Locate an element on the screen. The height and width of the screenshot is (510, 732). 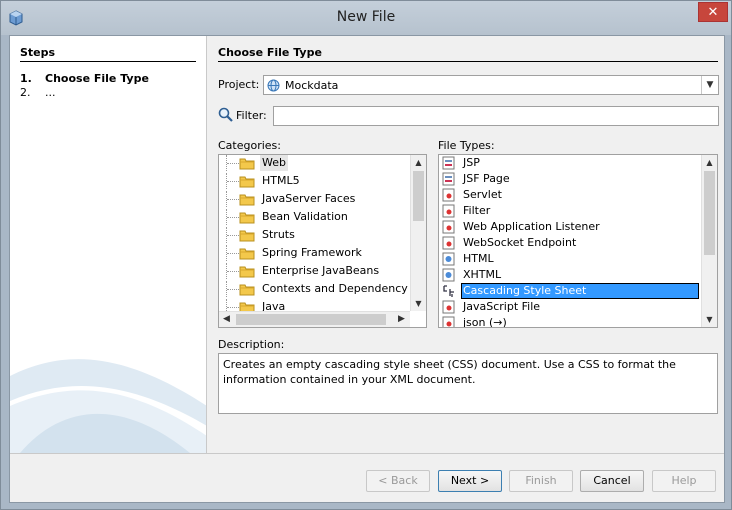
categories-horizontal-scrollbar: ◀ ▶ is located at coordinates (314, 319).